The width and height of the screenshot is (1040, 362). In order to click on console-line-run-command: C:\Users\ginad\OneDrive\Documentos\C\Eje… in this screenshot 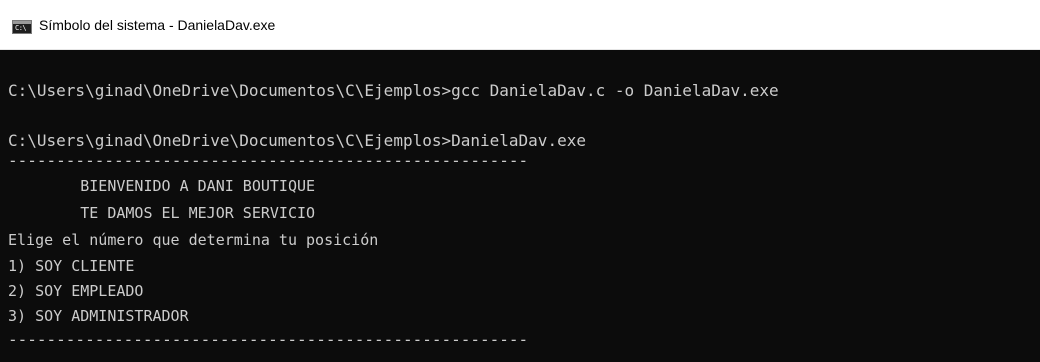, I will do `click(297, 140)`.